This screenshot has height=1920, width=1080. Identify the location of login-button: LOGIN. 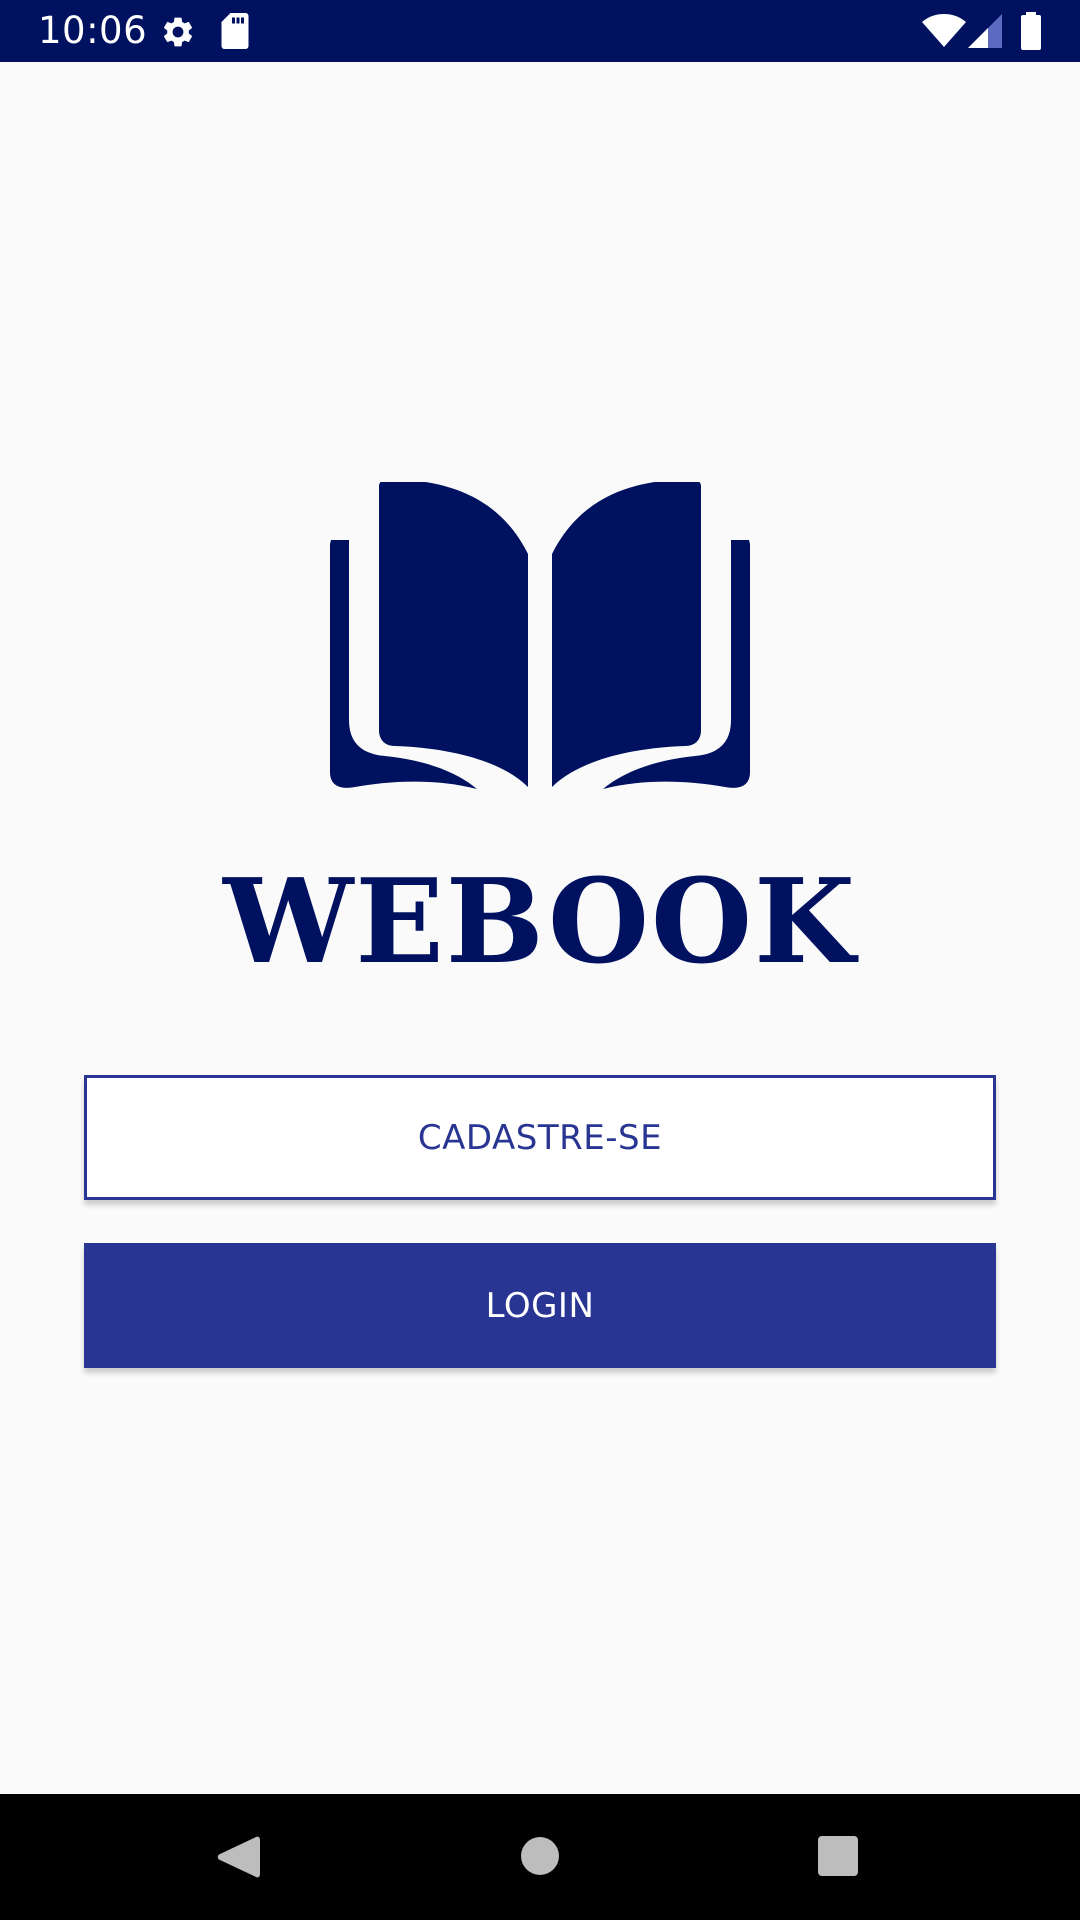
(540, 1305).